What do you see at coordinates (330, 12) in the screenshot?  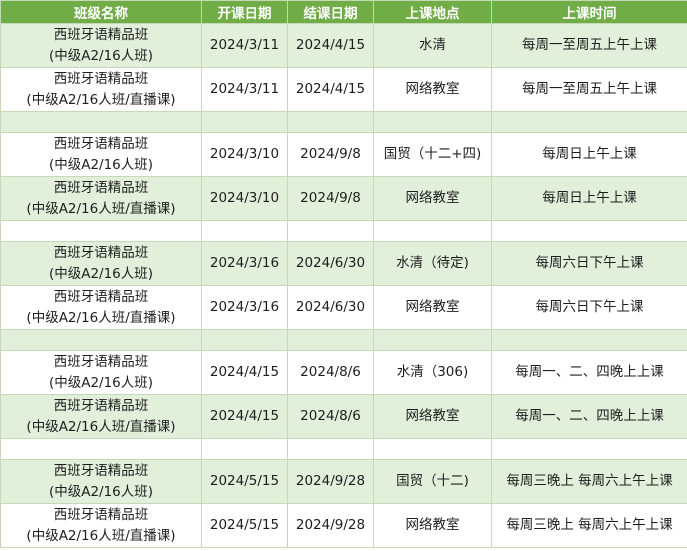 I see `header-end-date: 结课日期` at bounding box center [330, 12].